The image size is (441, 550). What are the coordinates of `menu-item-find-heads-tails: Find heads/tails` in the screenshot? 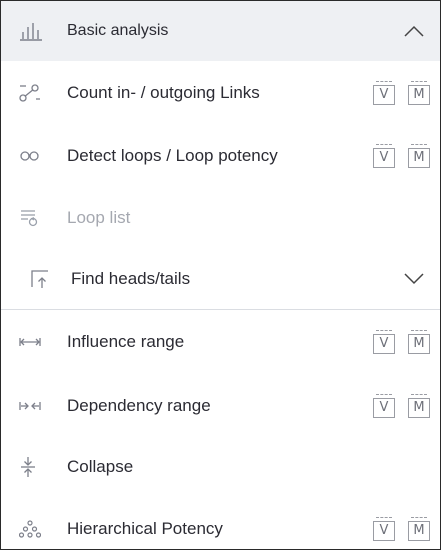 It's located at (220, 279).